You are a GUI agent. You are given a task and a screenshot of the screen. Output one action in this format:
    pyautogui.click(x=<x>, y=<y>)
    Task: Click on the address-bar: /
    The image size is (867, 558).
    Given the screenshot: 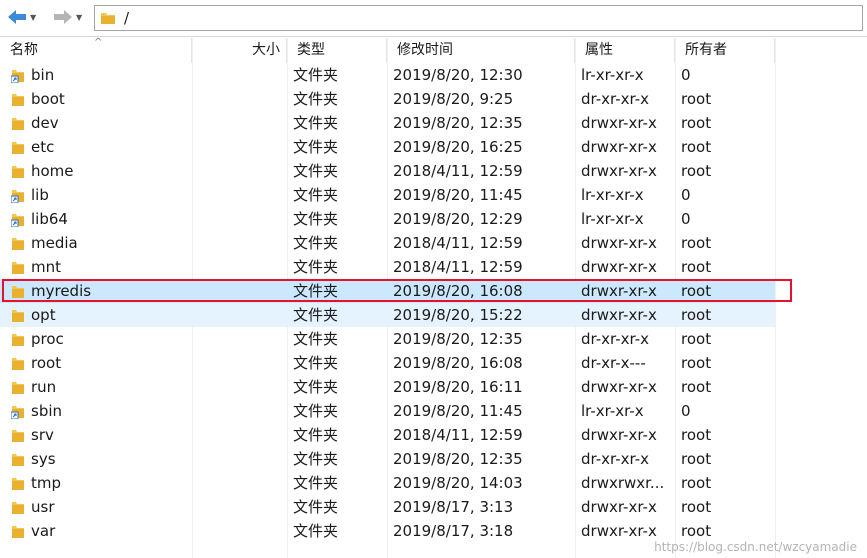 What is the action you would take?
    pyautogui.click(x=478, y=18)
    